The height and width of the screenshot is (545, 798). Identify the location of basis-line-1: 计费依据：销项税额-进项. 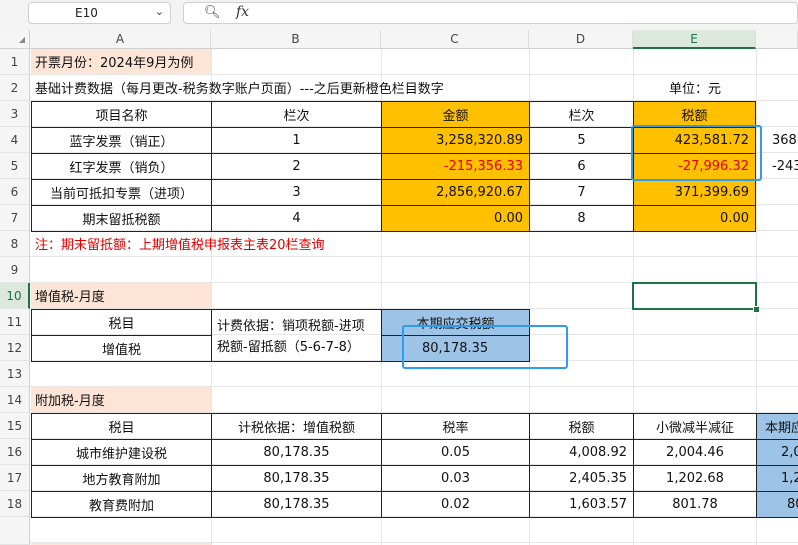
(291, 326).